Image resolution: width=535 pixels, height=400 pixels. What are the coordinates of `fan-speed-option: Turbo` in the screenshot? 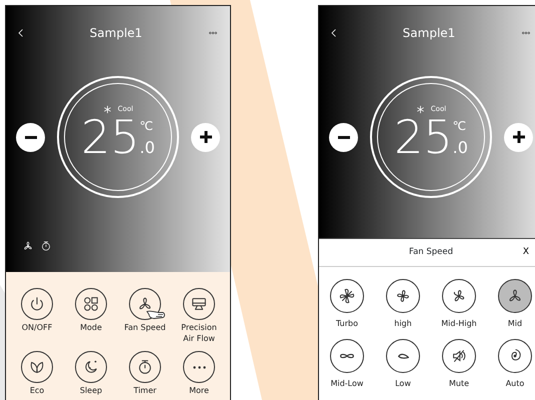 It's located at (347, 308).